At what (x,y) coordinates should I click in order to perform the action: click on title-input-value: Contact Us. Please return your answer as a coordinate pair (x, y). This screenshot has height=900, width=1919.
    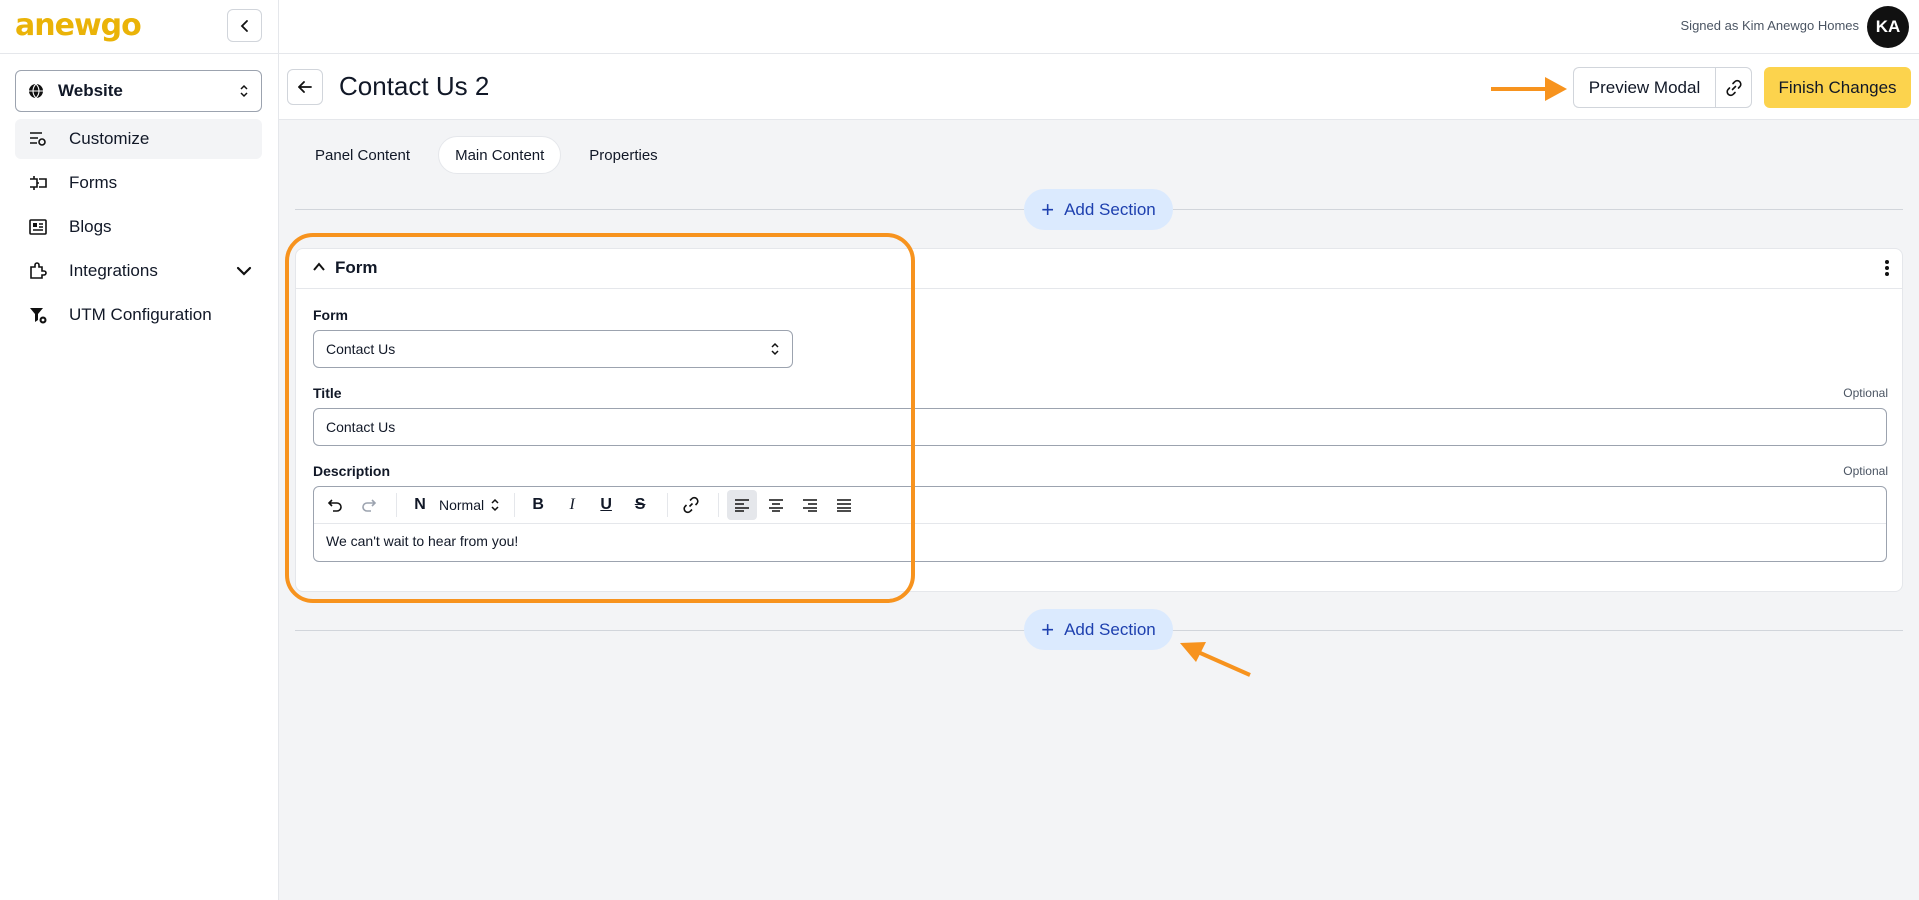
    Looking at the image, I should click on (361, 427).